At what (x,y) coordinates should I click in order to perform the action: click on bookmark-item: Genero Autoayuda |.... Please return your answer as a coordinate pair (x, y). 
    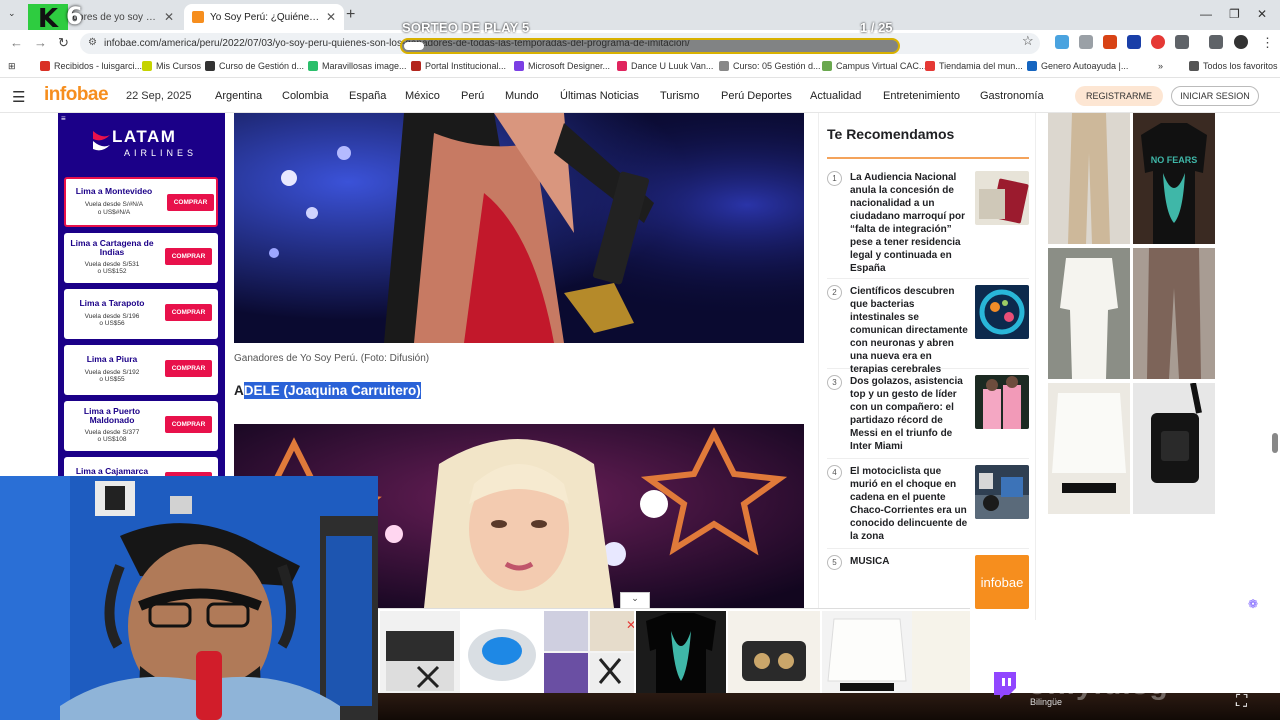
    Looking at the image, I should click on (1077, 66).